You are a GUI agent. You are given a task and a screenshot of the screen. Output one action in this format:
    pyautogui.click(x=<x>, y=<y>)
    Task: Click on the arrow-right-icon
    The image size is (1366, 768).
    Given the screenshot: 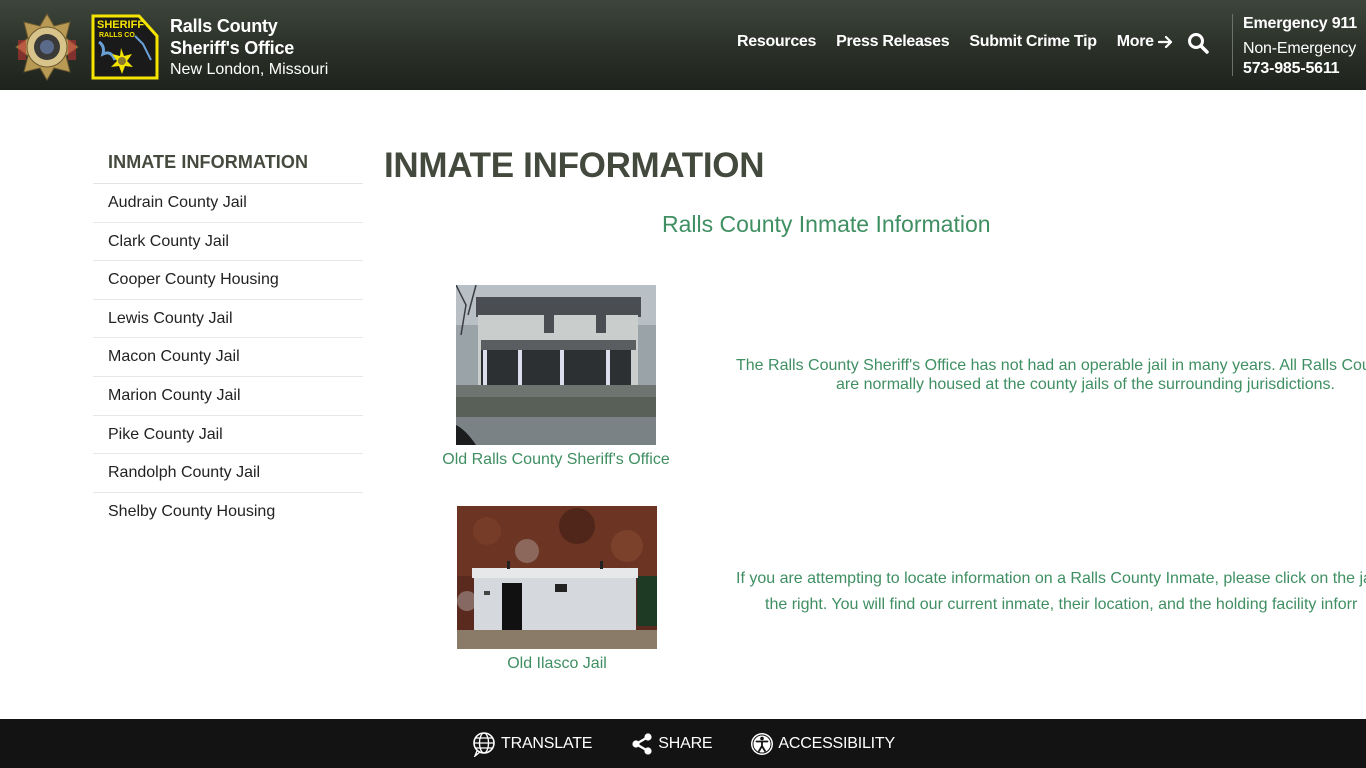 What is the action you would take?
    pyautogui.click(x=1164, y=42)
    